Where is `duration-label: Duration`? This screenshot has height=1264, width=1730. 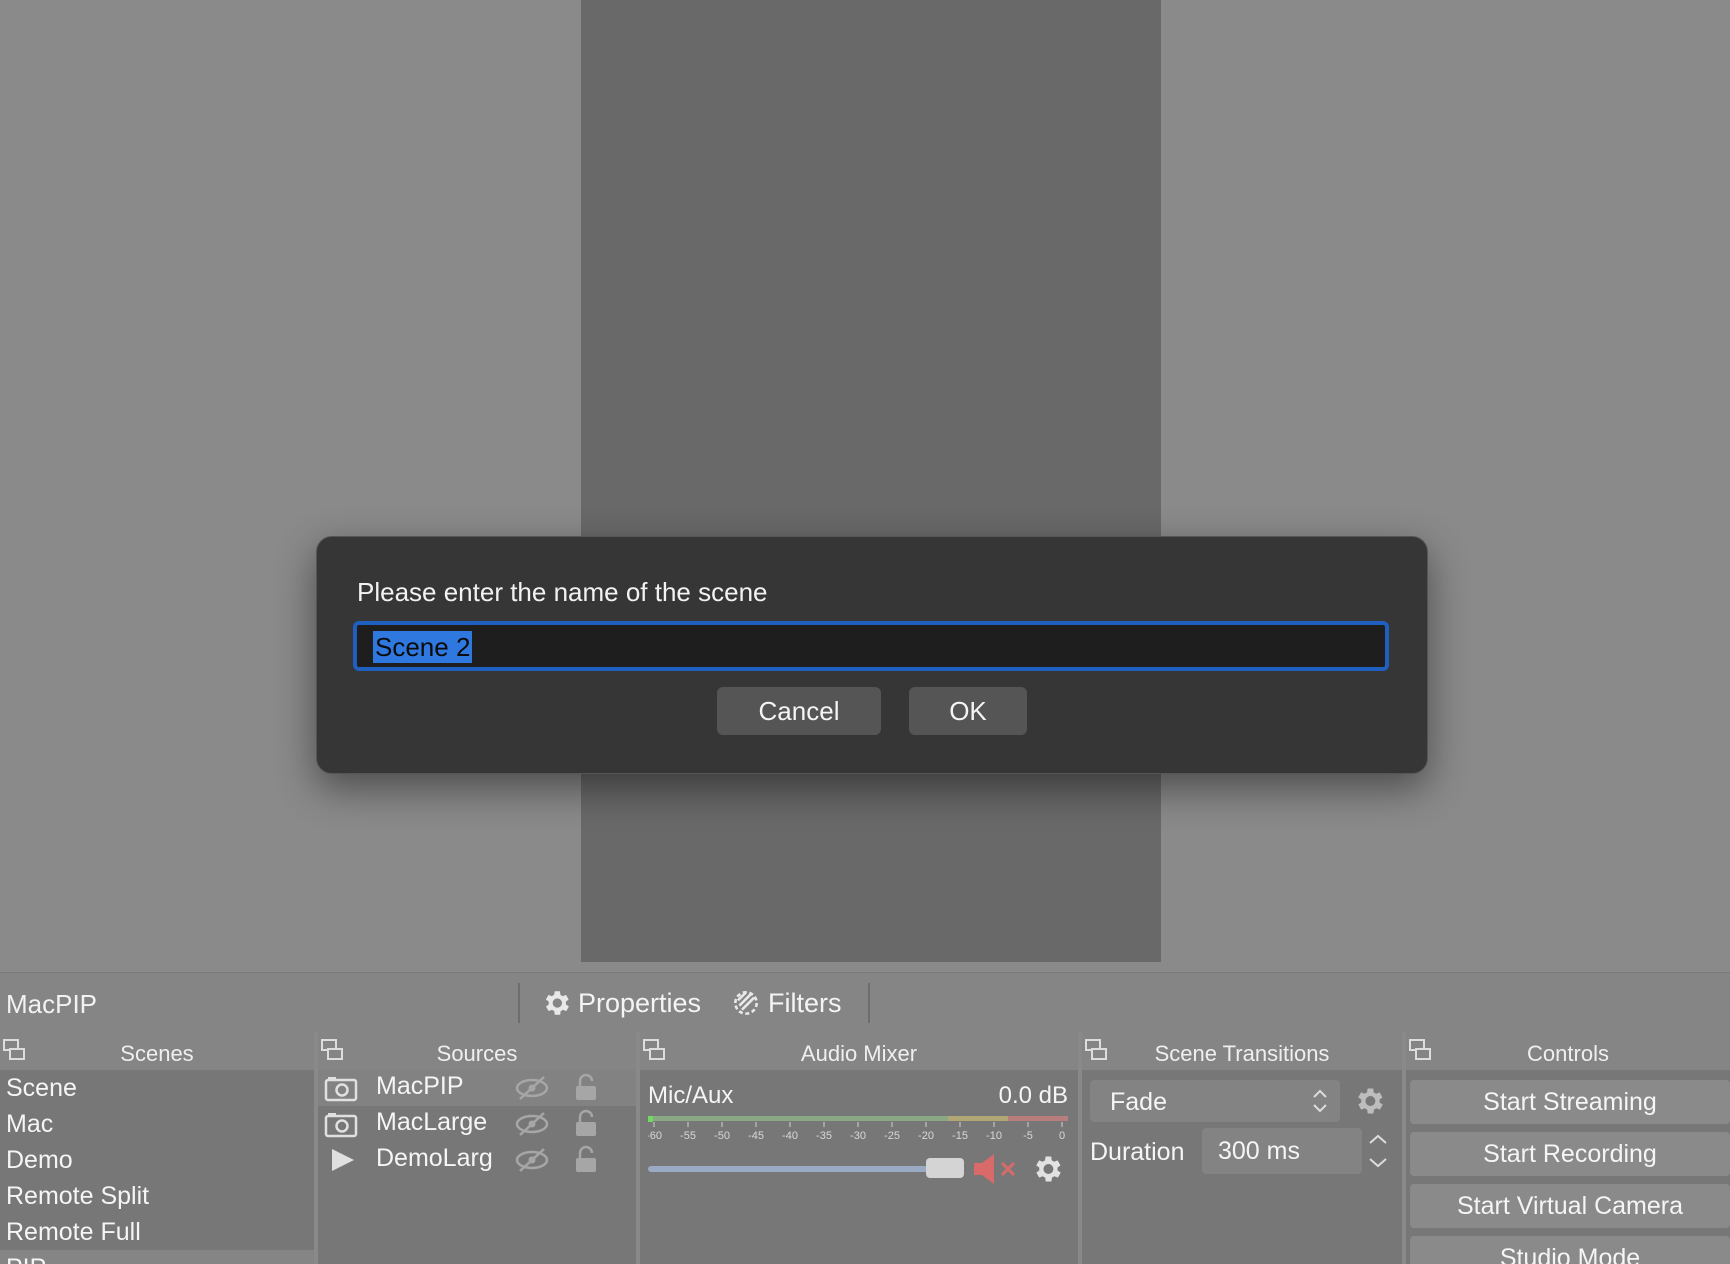 duration-label: Duration is located at coordinates (1137, 1152).